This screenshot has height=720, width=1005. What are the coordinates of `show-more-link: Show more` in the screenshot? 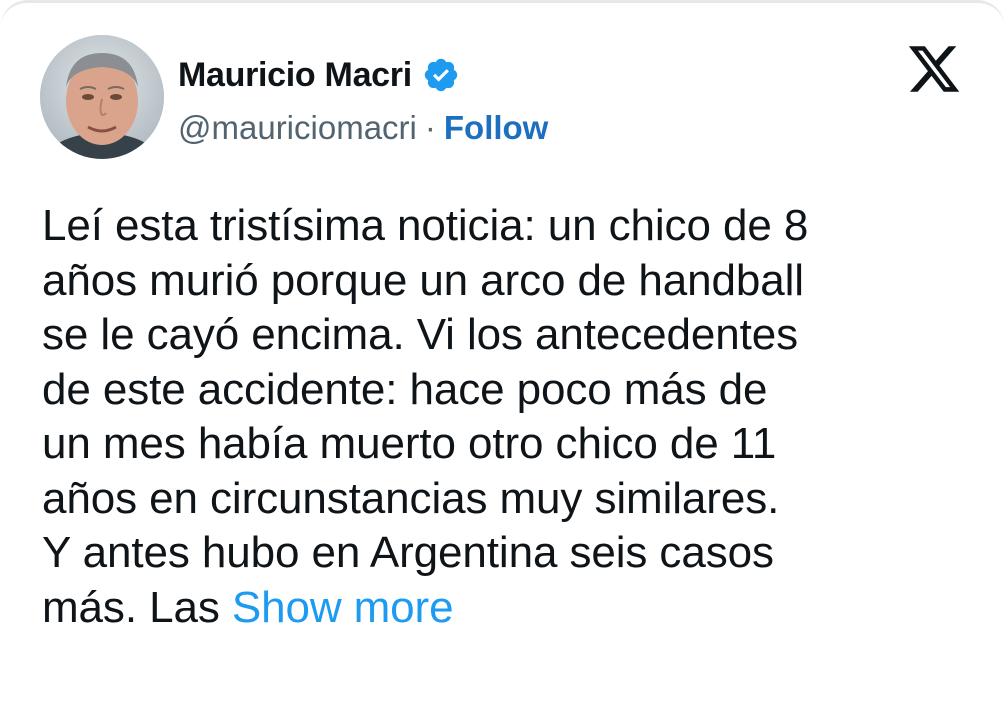 It's located at (343, 607).